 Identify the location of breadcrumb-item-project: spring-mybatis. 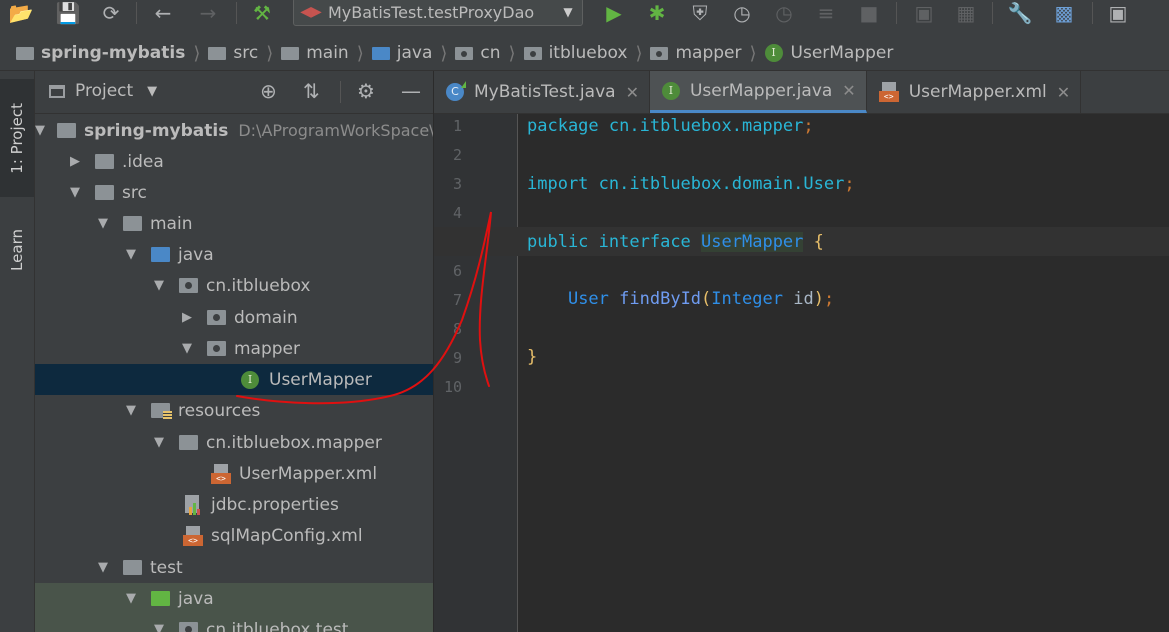
(100, 53).